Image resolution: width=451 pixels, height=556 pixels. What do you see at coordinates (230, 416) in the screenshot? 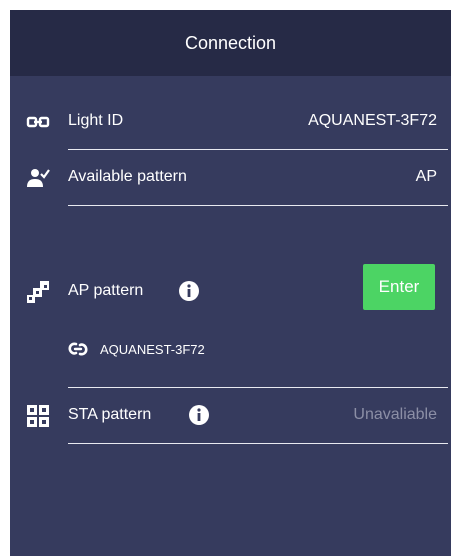
I see `sta-pattern-row: STA pattern Unavaliable` at bounding box center [230, 416].